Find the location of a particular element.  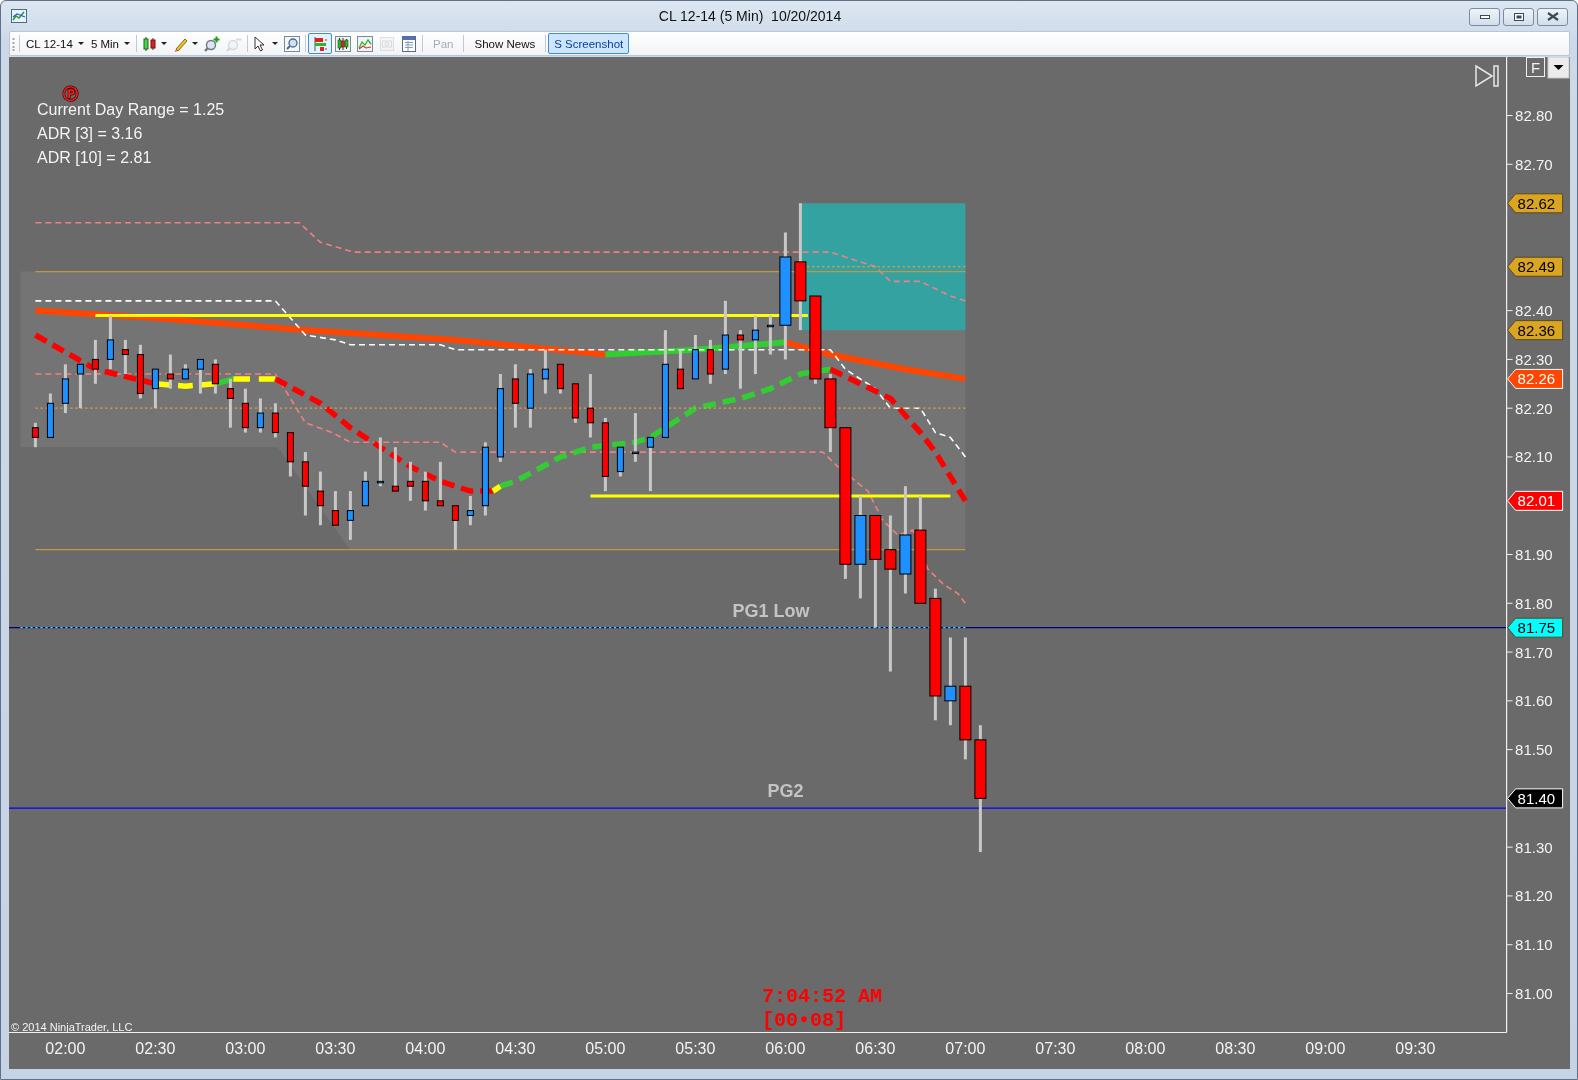

banknote-icon is located at coordinates (387, 43).